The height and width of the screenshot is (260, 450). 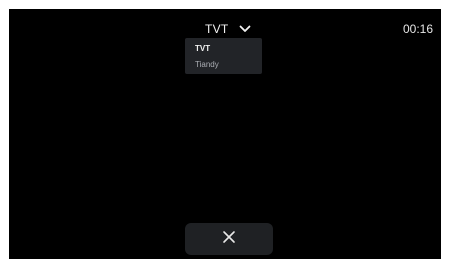 What do you see at coordinates (245, 29) in the screenshot?
I see `chevron-down-icon` at bounding box center [245, 29].